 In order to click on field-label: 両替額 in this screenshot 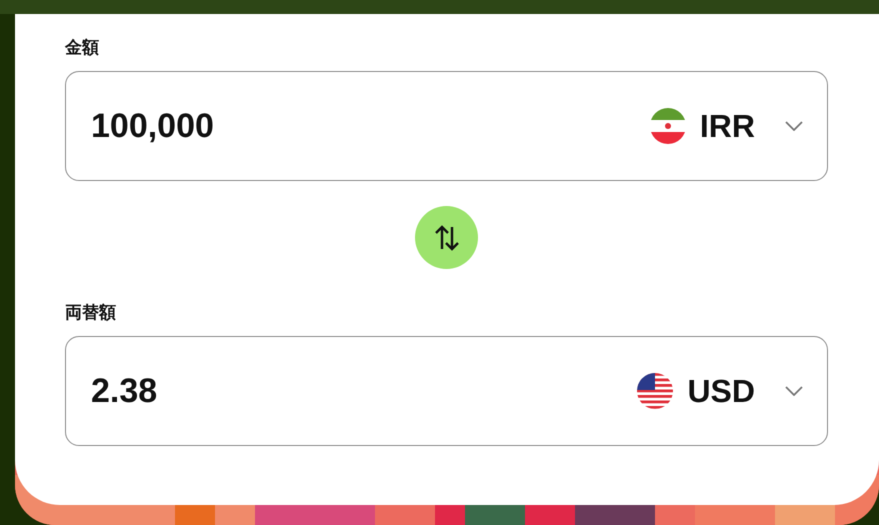, I will do `click(91, 313)`.